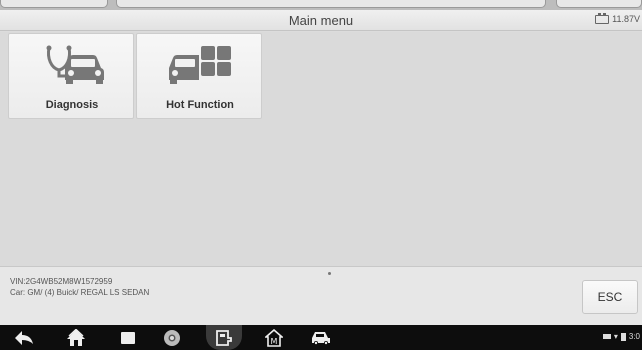  I want to click on car-text: Car: GM/ (4) Buick/ REGAL LS SEDAN, so click(80, 292).